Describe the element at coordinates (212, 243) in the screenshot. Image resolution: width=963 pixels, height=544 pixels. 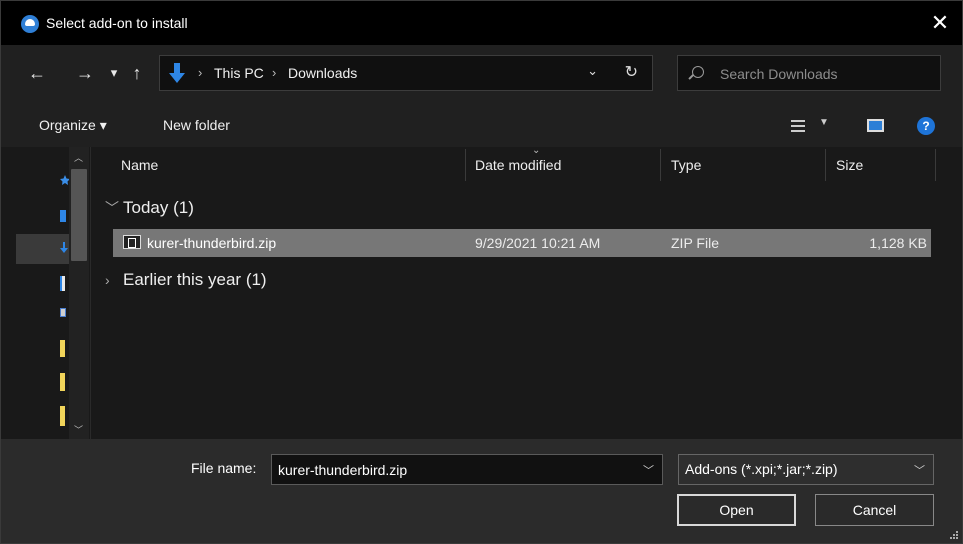
I see `file-name-cell: kurer-thunderbird.zip` at that location.